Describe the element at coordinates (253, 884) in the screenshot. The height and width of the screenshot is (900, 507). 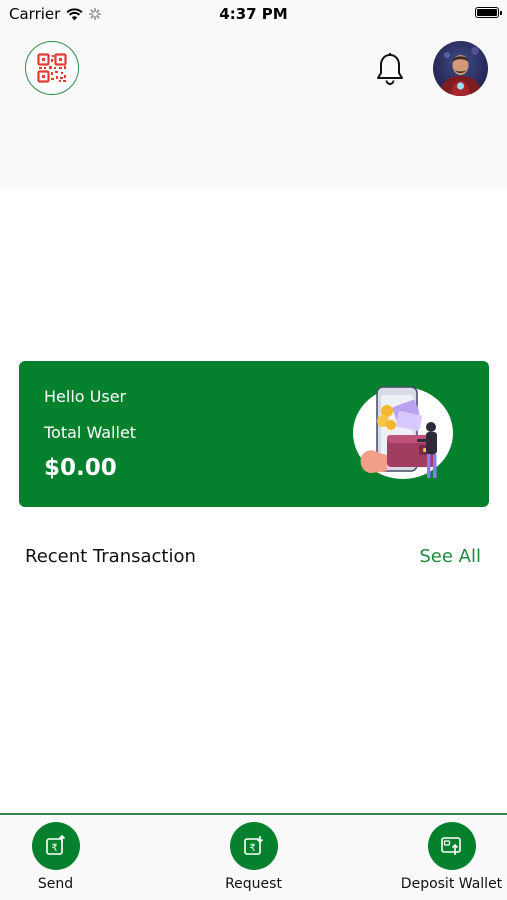
I see `tab-label-request: Request` at that location.